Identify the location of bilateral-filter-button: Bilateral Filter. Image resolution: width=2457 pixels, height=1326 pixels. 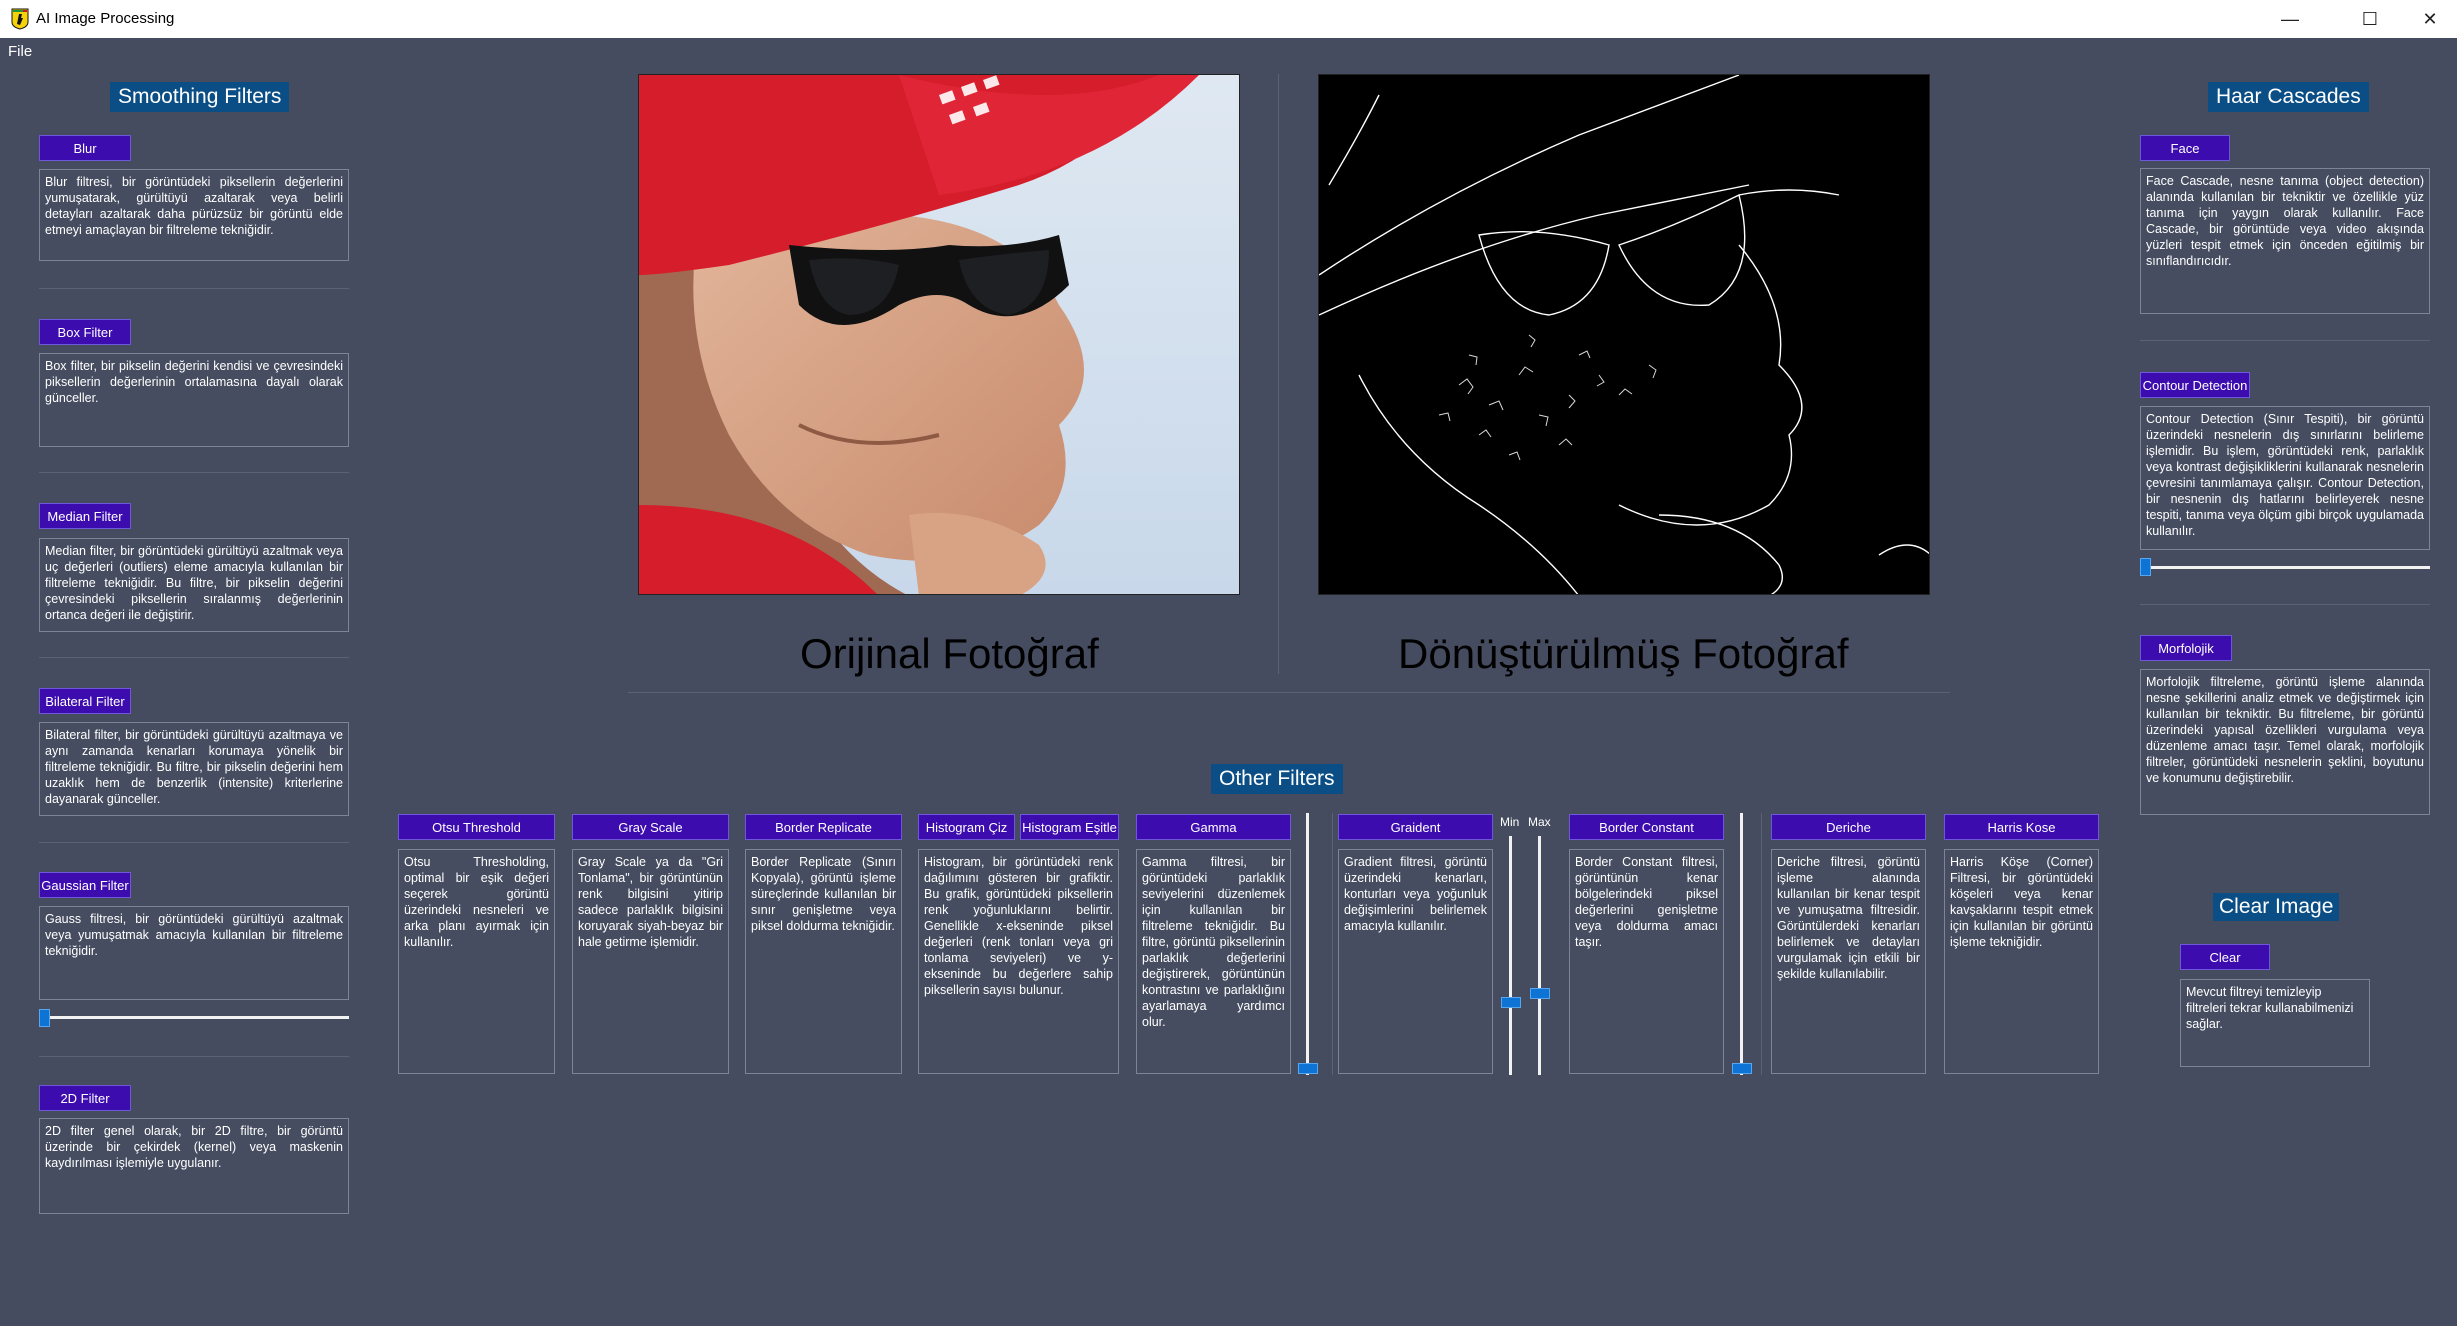
(85, 701).